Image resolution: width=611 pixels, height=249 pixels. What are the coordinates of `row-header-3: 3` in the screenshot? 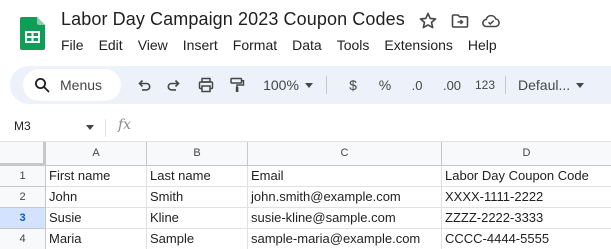 It's located at (23, 218).